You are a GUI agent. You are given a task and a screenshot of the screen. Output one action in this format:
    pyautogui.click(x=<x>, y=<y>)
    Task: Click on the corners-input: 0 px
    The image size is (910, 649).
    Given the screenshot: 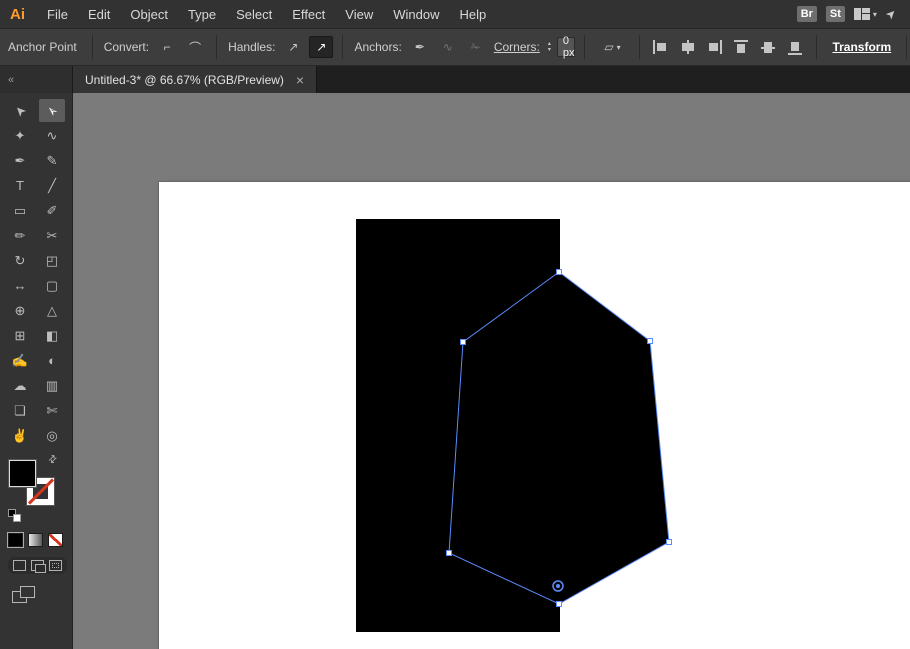 What is the action you would take?
    pyautogui.click(x=566, y=47)
    